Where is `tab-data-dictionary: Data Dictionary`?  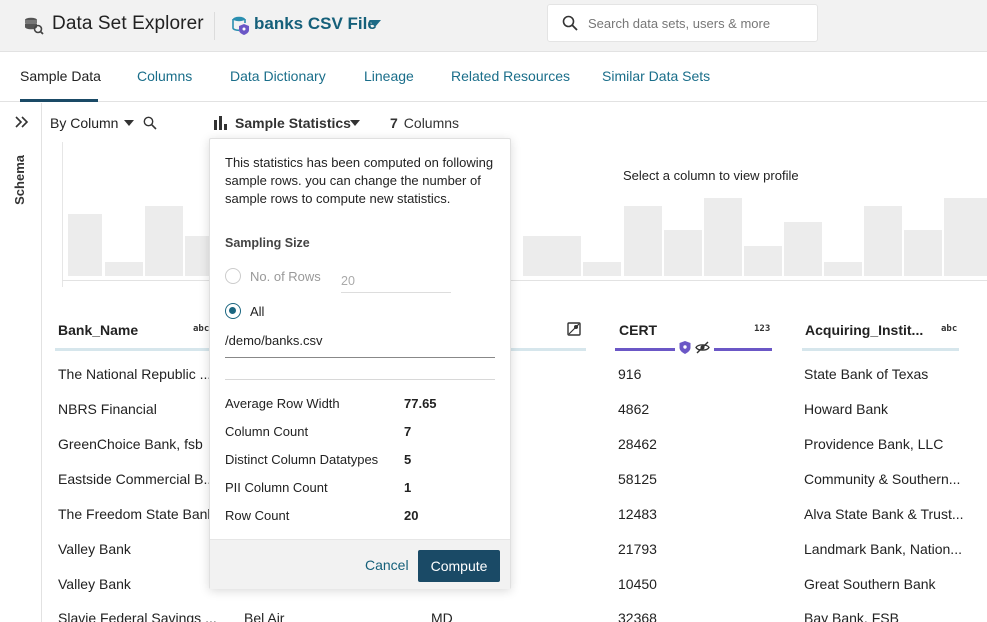 tab-data-dictionary: Data Dictionary is located at coordinates (278, 76).